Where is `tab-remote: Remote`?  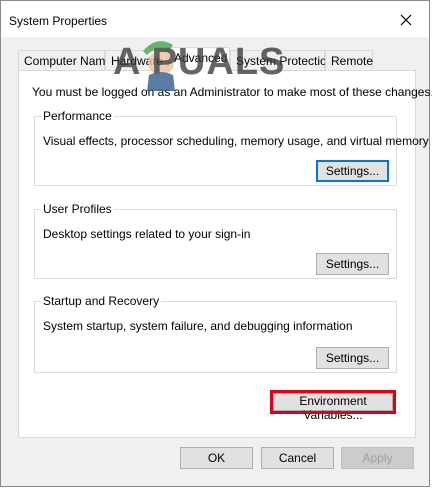
tab-remote: Remote is located at coordinates (349, 60).